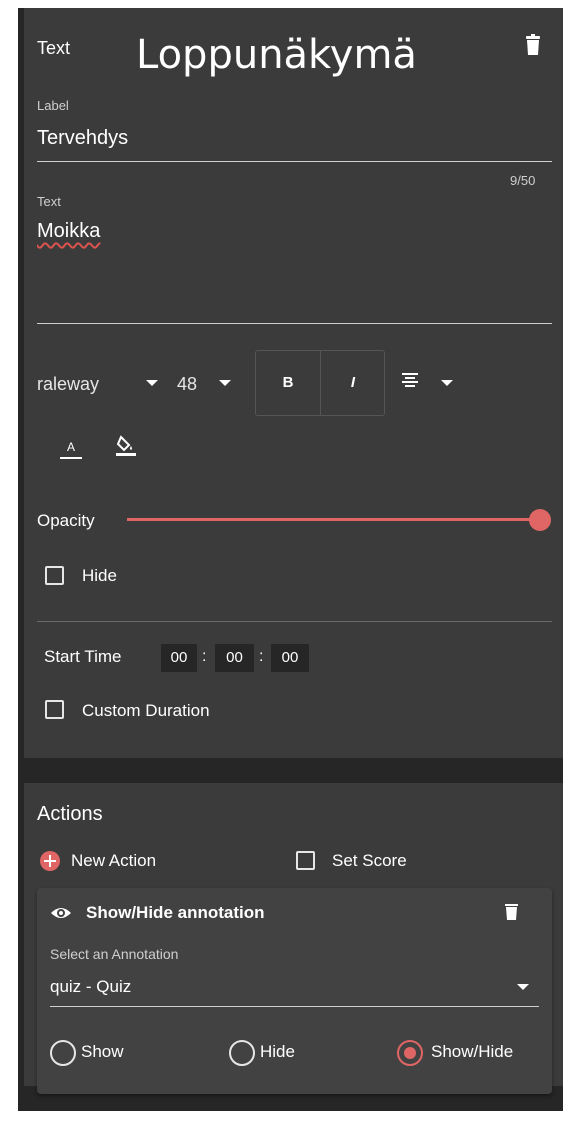  What do you see at coordinates (113, 861) in the screenshot?
I see `new-action-button: New Action` at bounding box center [113, 861].